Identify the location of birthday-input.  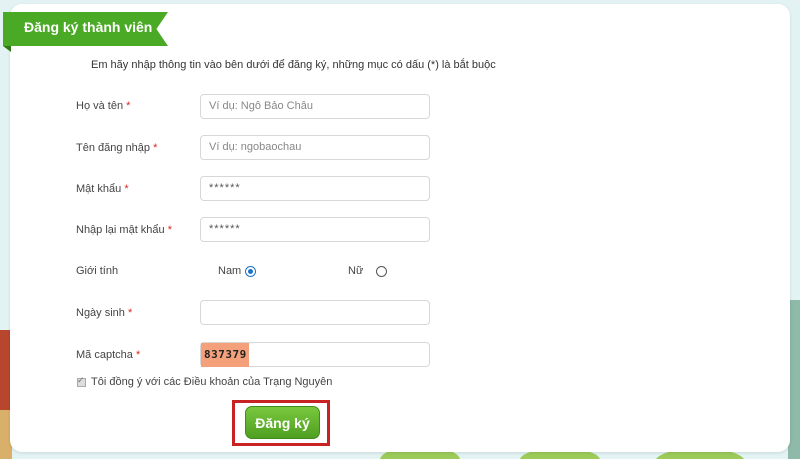
(315, 312).